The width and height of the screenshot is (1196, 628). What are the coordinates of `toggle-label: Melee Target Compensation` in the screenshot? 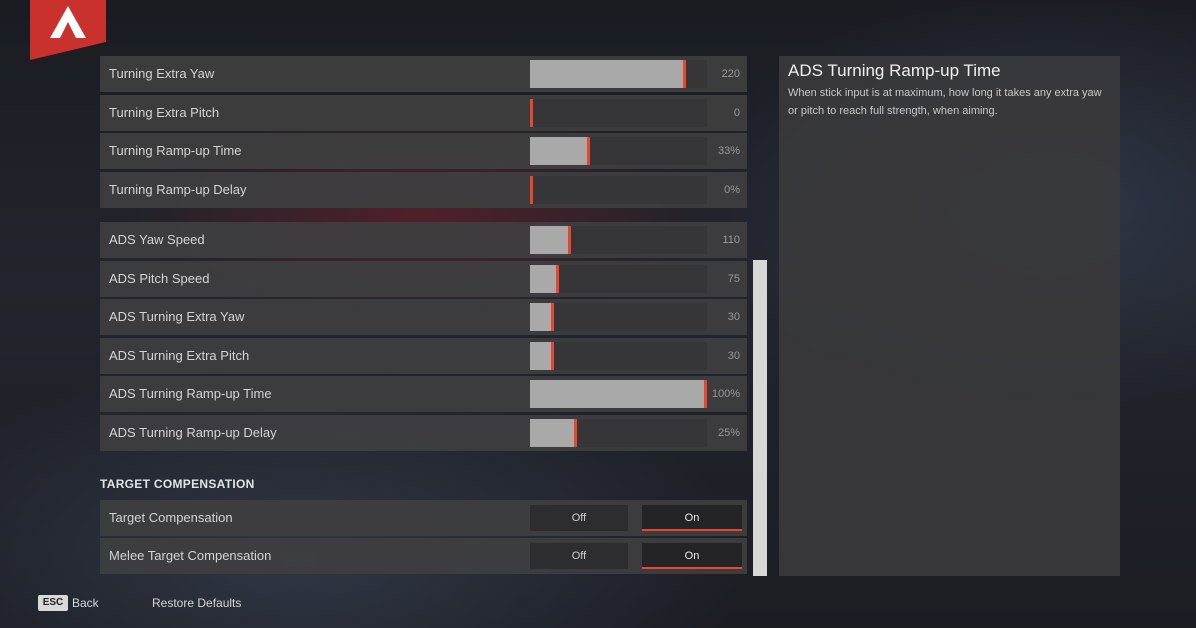 It's located at (190, 555).